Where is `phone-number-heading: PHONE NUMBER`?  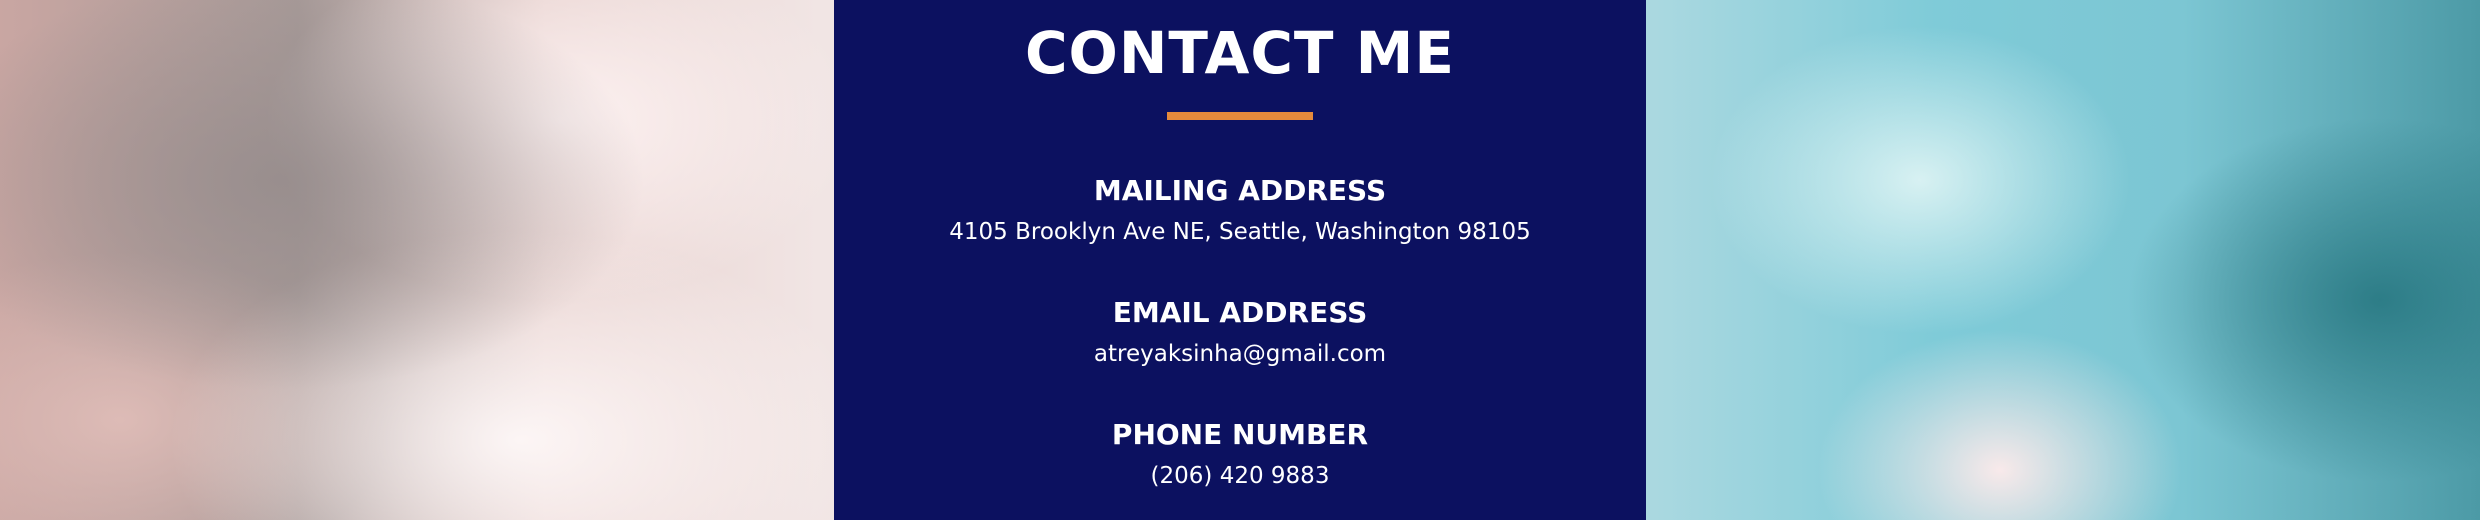
phone-number-heading: PHONE NUMBER is located at coordinates (1240, 434).